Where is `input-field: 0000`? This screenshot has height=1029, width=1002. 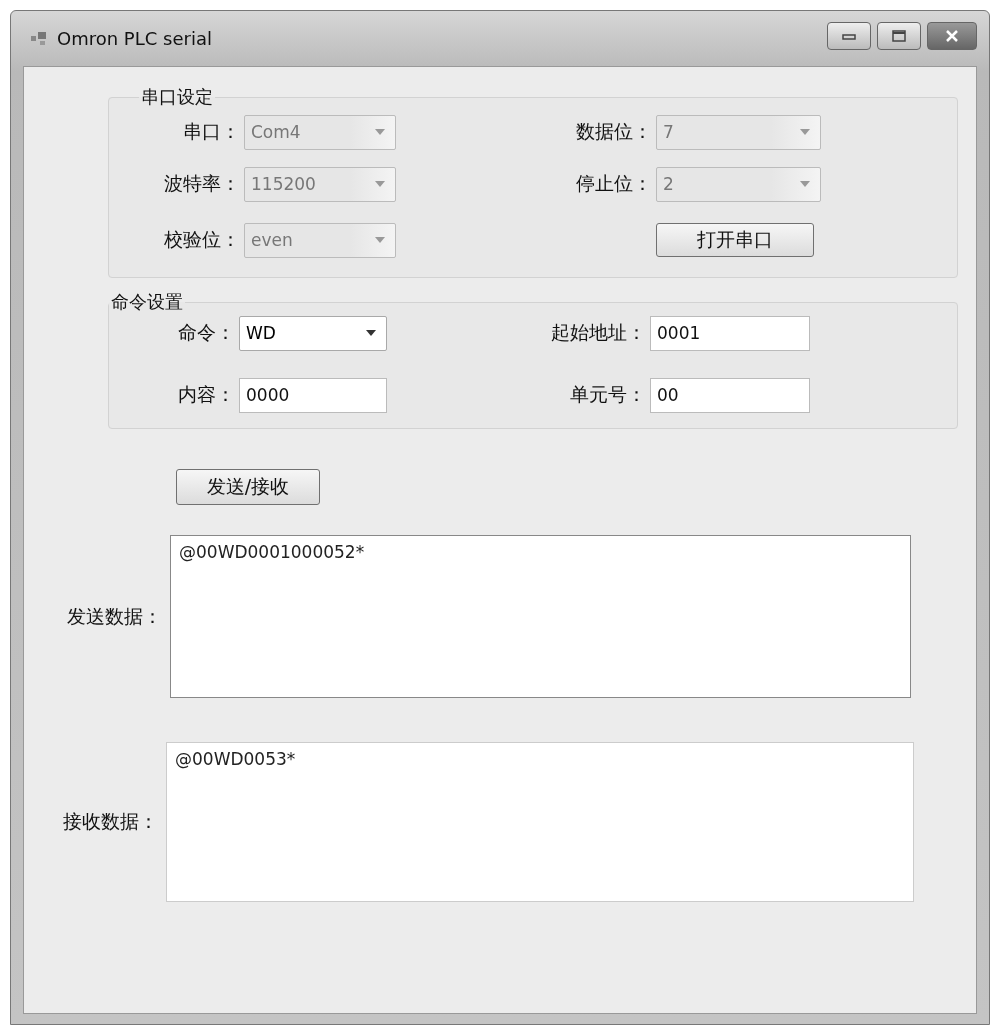
input-field: 0000 is located at coordinates (313, 395).